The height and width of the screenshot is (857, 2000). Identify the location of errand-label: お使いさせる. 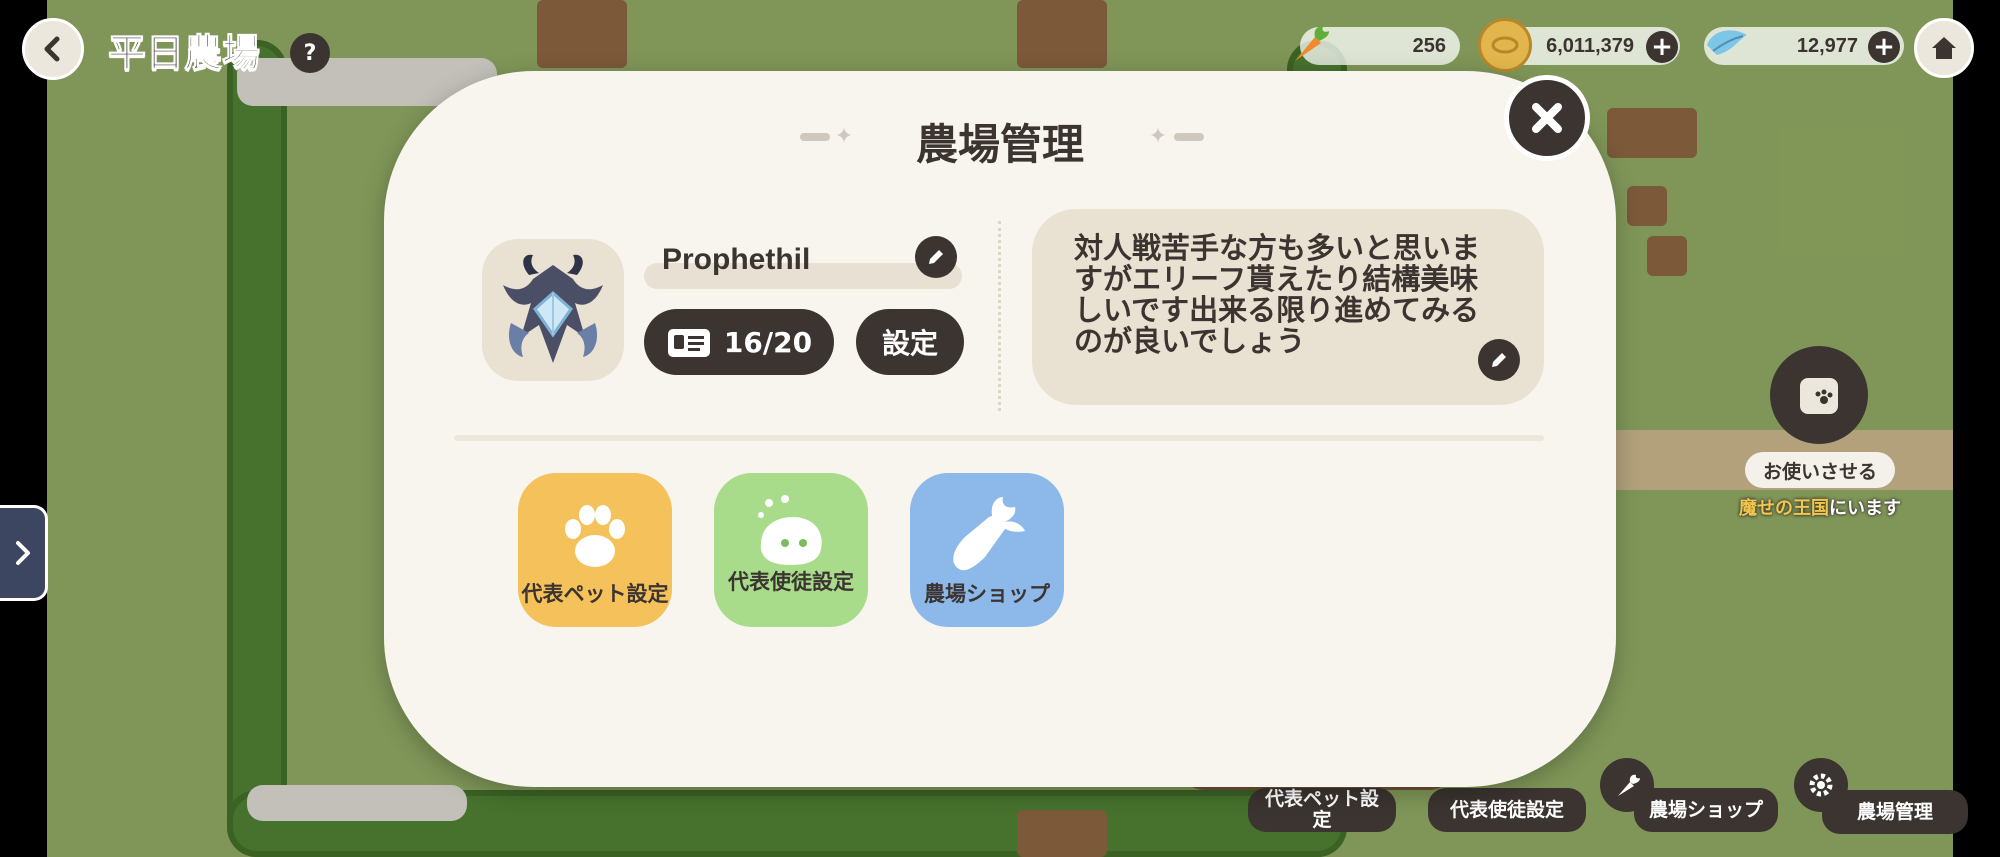
(1820, 470).